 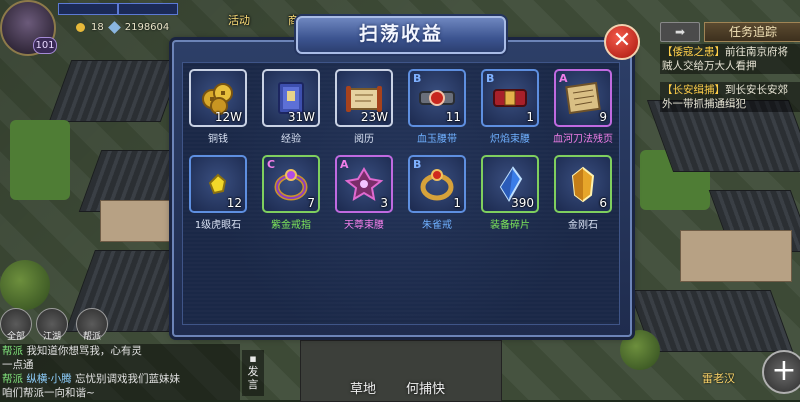 I want to click on dialog-title-plate: 扫荡收益, so click(x=401, y=35).